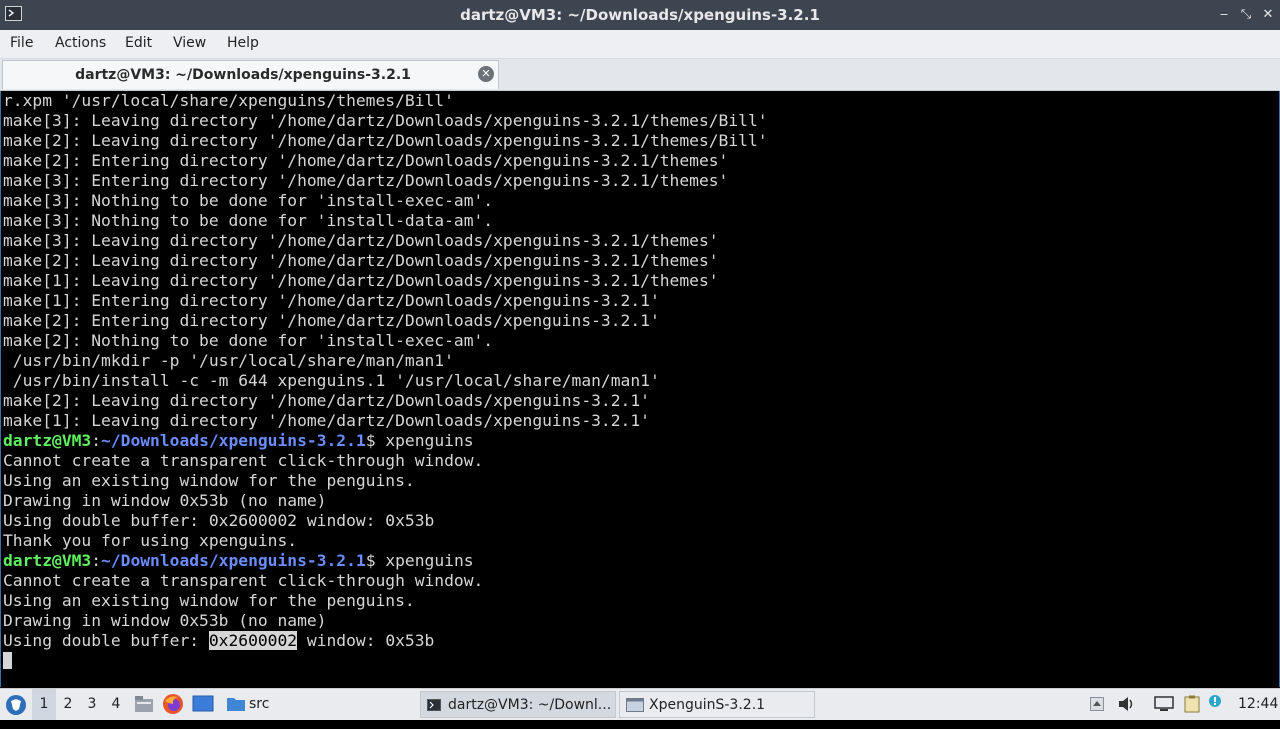 This screenshot has width=1280, height=729. What do you see at coordinates (707, 705) in the screenshot?
I see `task-xpenguins-label: XpenguinS-3.2.1` at bounding box center [707, 705].